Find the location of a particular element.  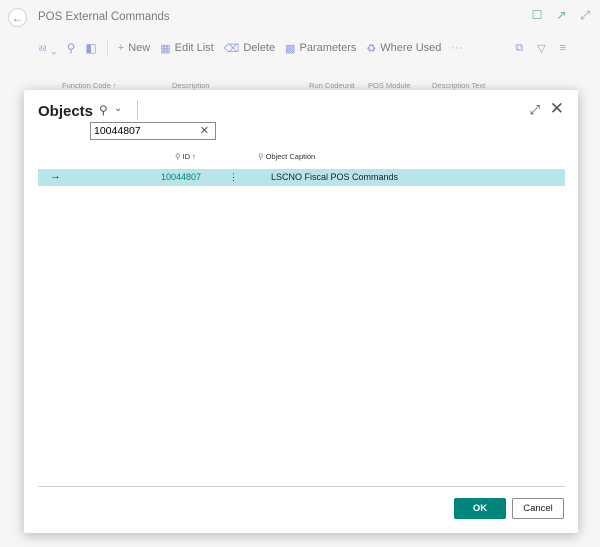

dialog-divider is located at coordinates (137, 110).